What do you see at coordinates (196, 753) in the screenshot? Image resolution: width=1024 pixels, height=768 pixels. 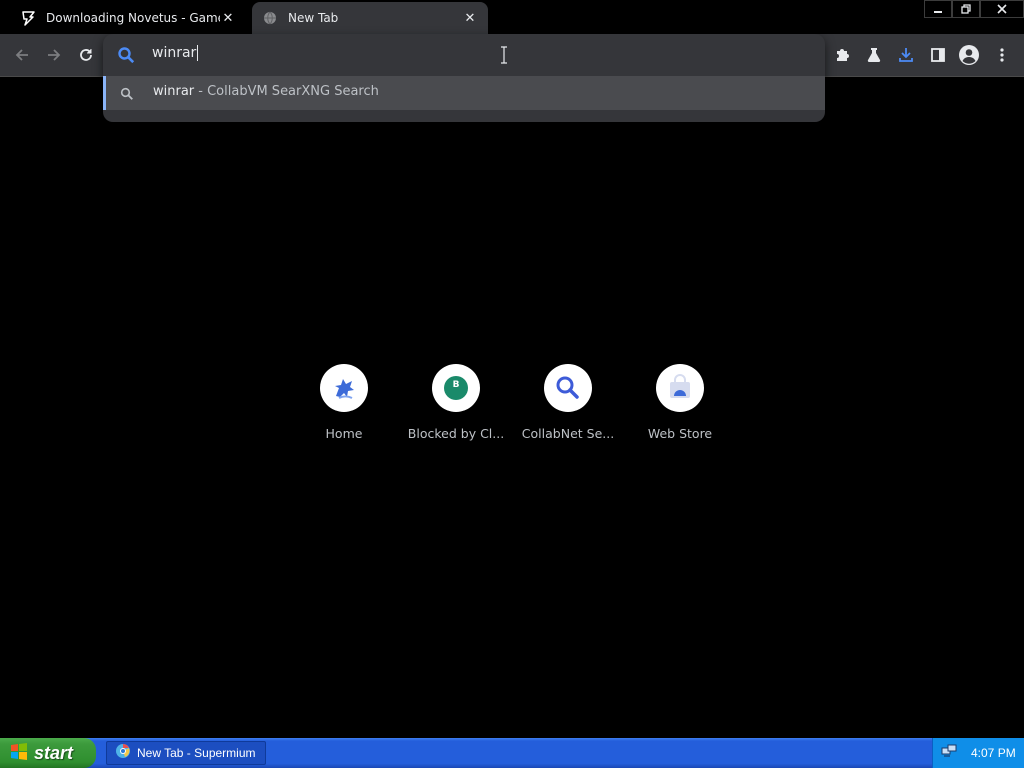 I see `taskbar-window-label: New Tab - Supermium` at bounding box center [196, 753].